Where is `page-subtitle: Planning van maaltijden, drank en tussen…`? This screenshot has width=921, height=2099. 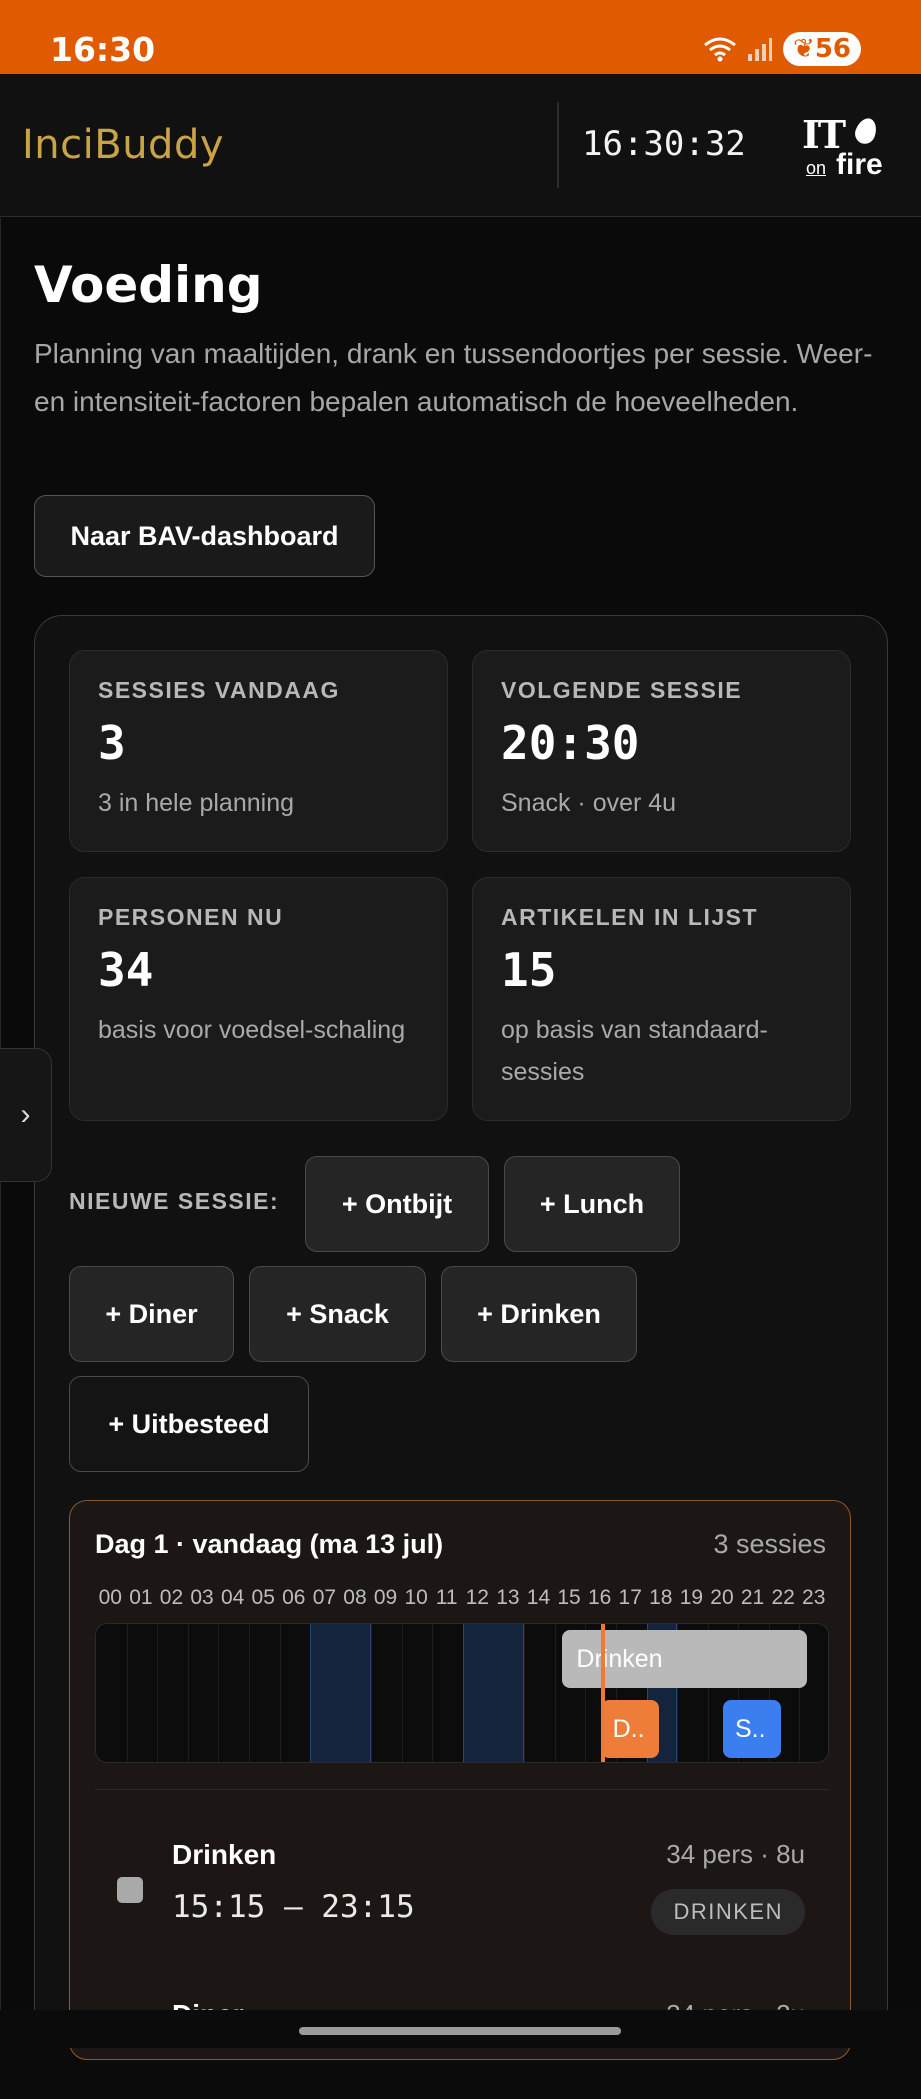 page-subtitle: Planning van maaltijden, drank en tussen… is located at coordinates (453, 377).